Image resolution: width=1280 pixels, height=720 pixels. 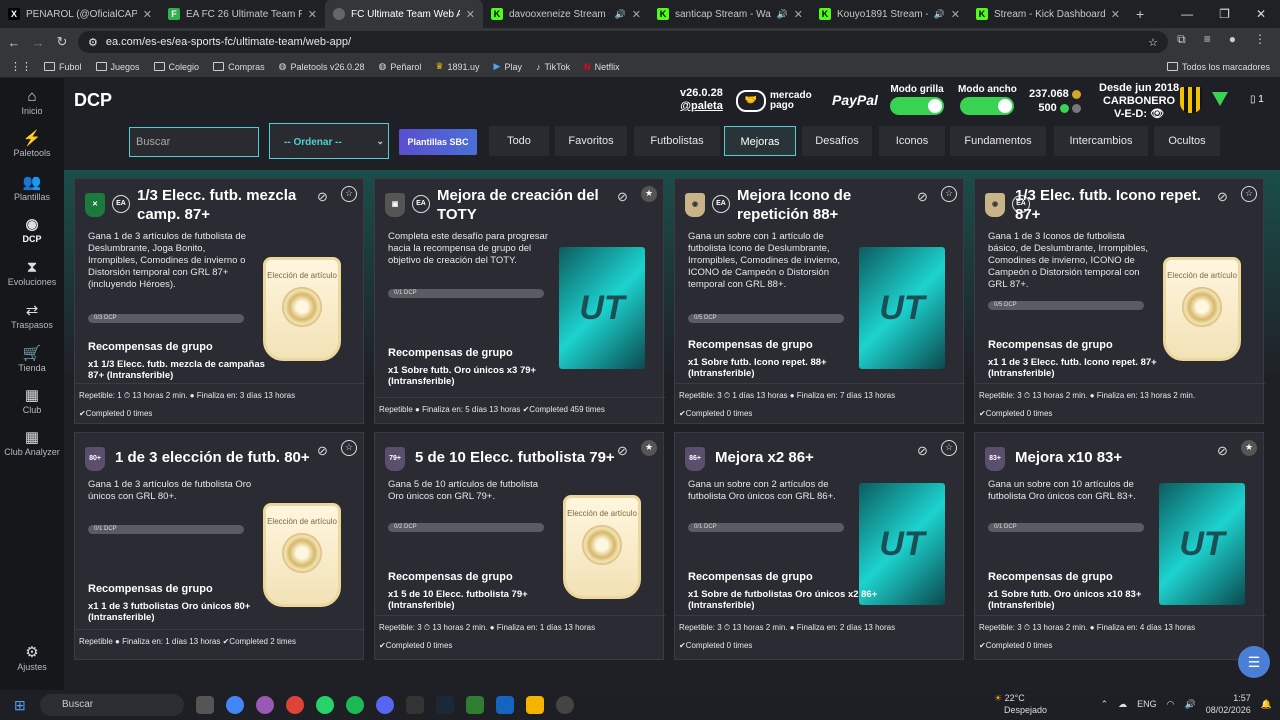 What do you see at coordinates (400, 66) in the screenshot?
I see `bookmark-link: ◍ Peñarol` at bounding box center [400, 66].